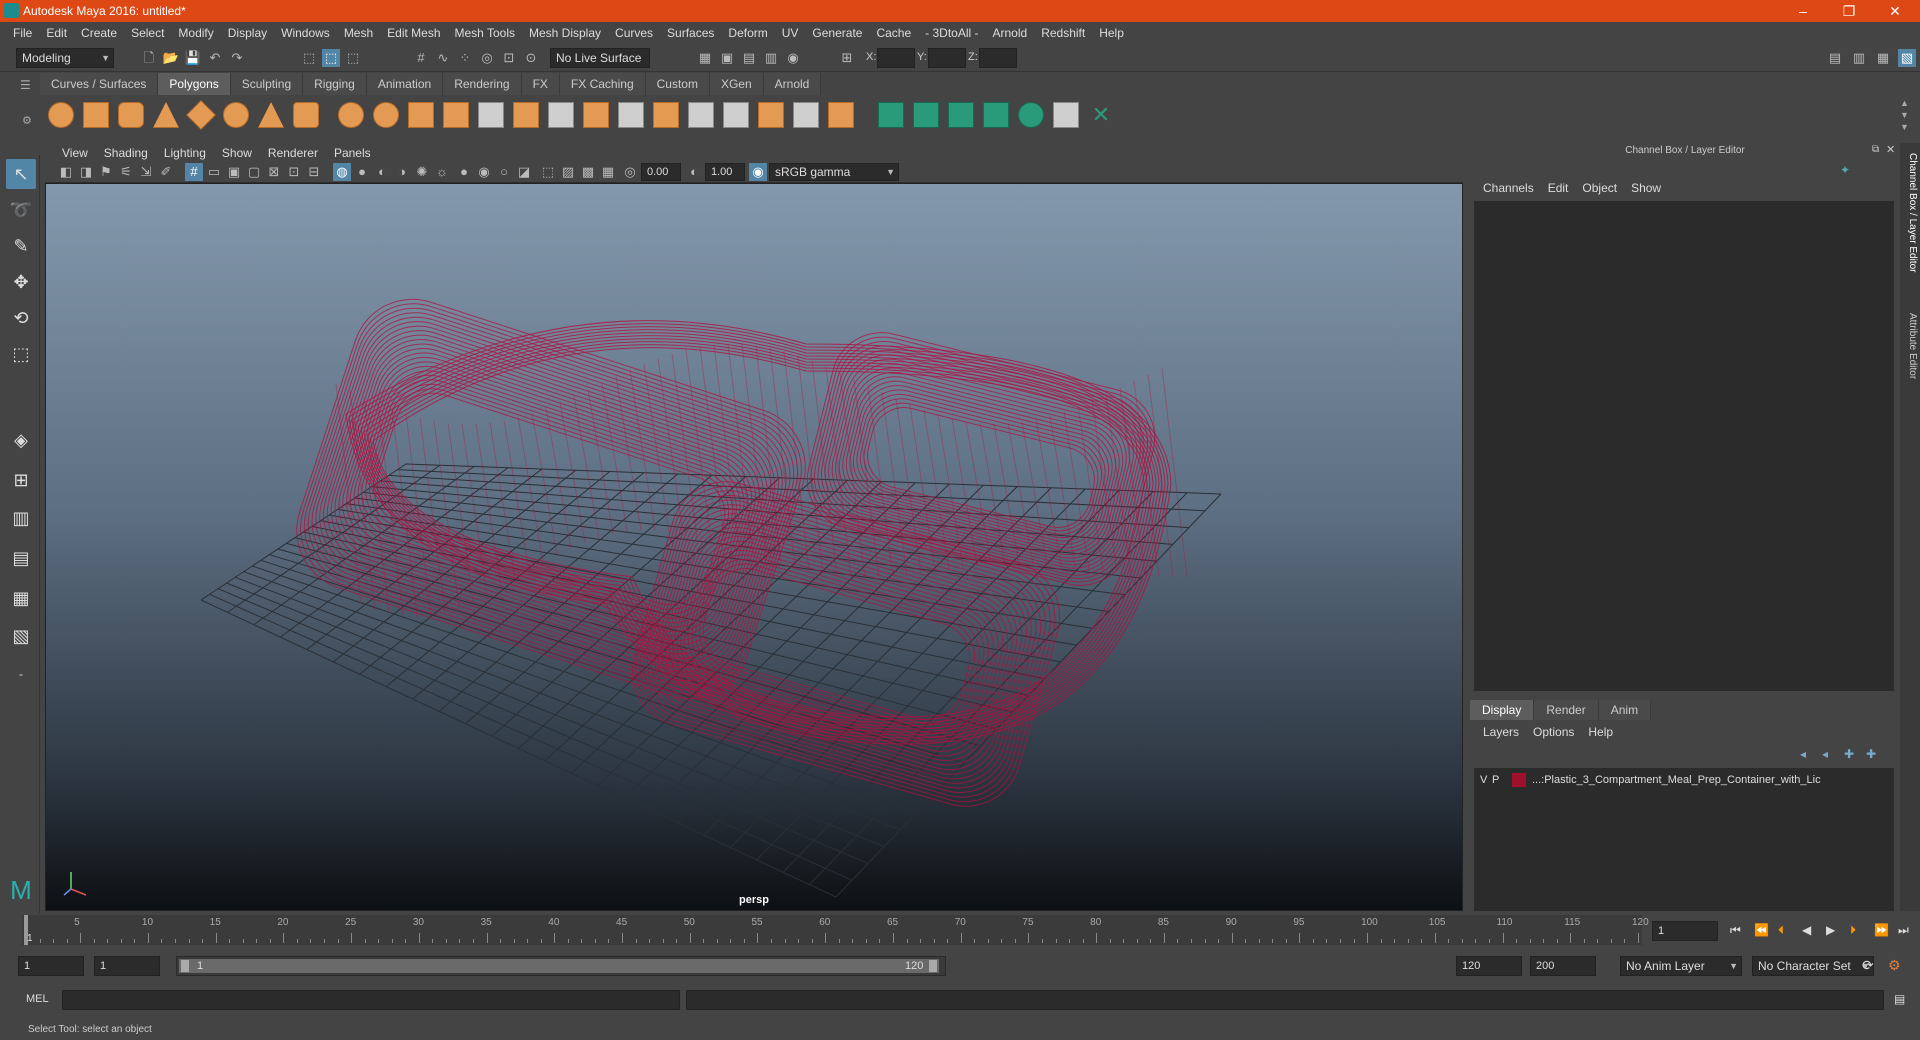  What do you see at coordinates (1904, 115) in the screenshot?
I see `shelf-scroll-down-icon: ▼` at bounding box center [1904, 115].